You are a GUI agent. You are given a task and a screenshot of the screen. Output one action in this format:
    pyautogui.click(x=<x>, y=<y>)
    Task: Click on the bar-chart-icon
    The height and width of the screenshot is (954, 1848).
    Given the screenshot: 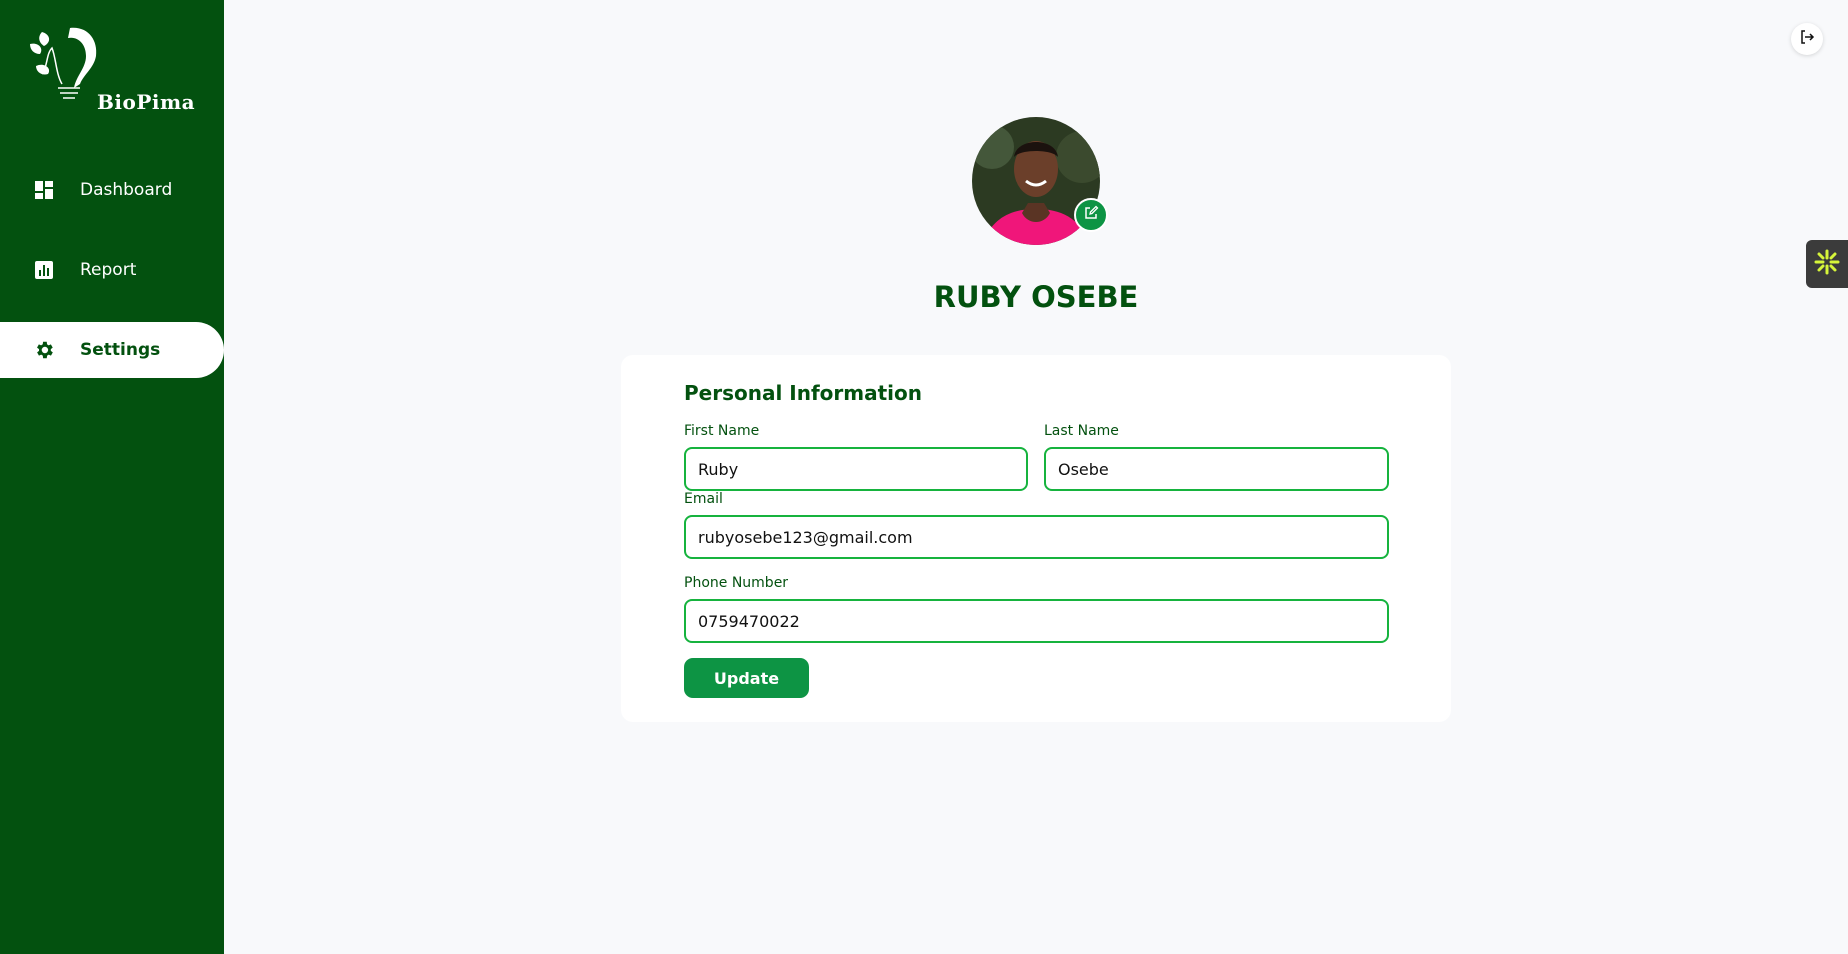 What is the action you would take?
    pyautogui.click(x=44, y=270)
    